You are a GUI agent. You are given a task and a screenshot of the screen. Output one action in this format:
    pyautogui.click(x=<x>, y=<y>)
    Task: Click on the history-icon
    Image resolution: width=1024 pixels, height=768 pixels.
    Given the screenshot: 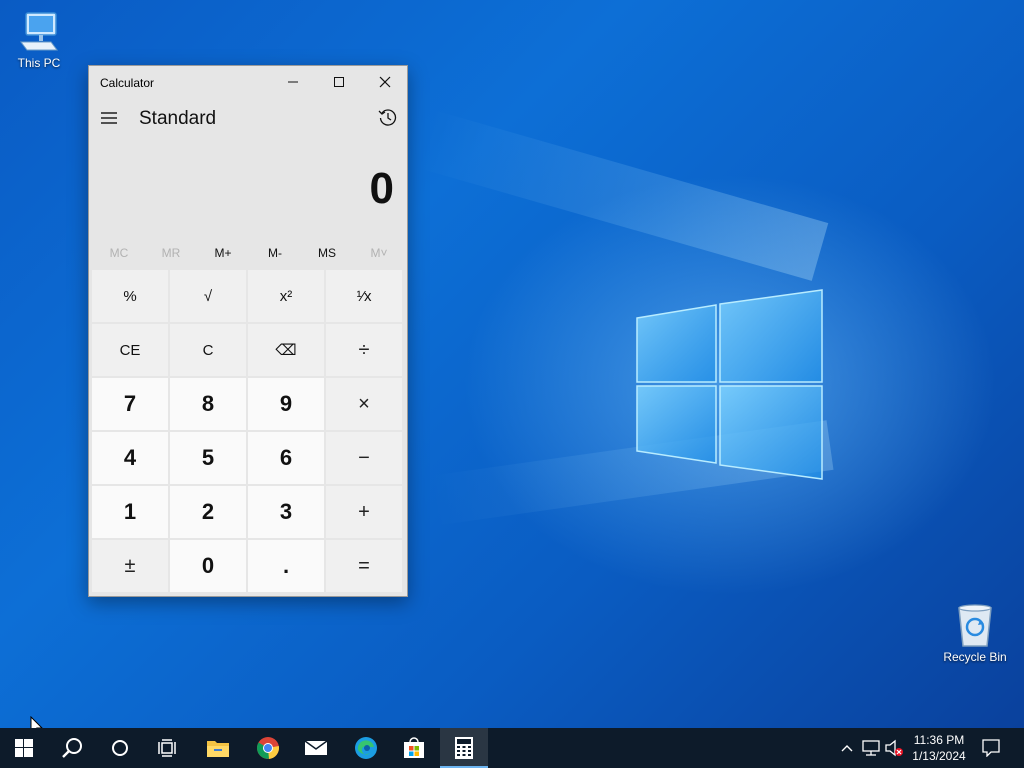 What is the action you would take?
    pyautogui.click(x=387, y=117)
    